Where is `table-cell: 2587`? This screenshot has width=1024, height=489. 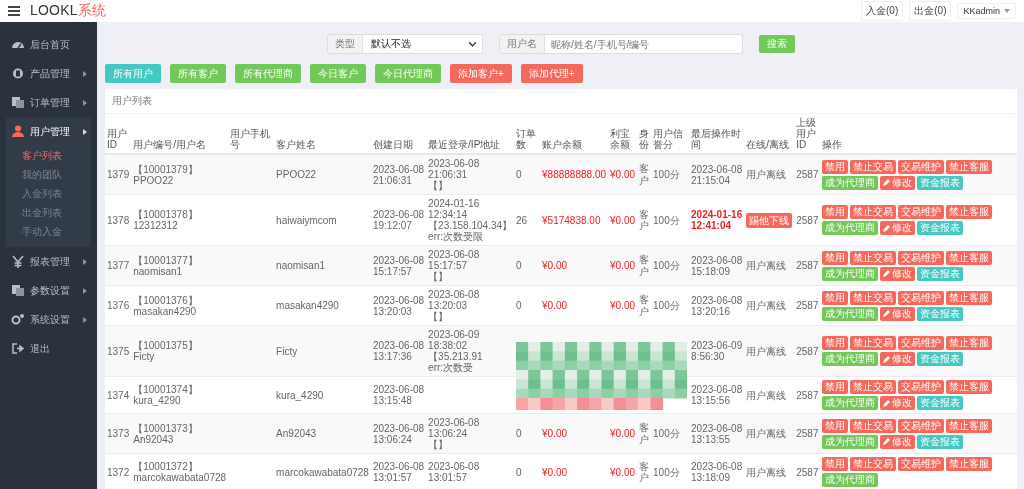
table-cell: 2587 is located at coordinates (807, 395).